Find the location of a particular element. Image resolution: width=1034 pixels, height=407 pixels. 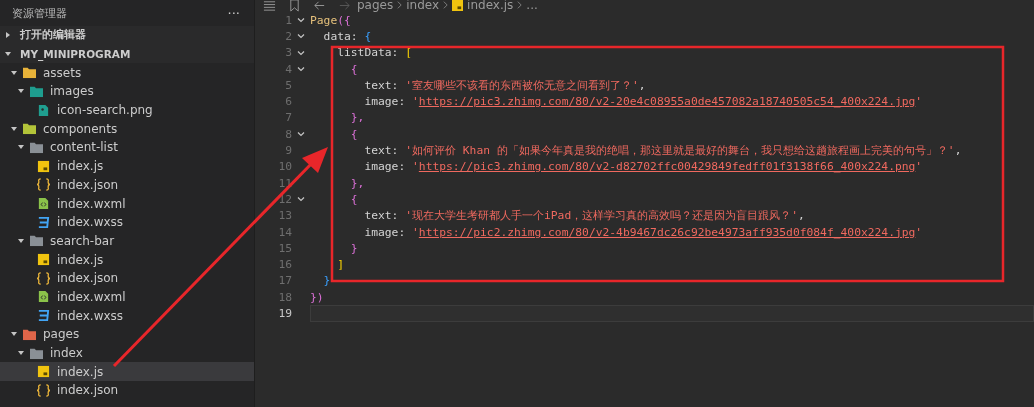

line-number: 7 is located at coordinates (288, 118).